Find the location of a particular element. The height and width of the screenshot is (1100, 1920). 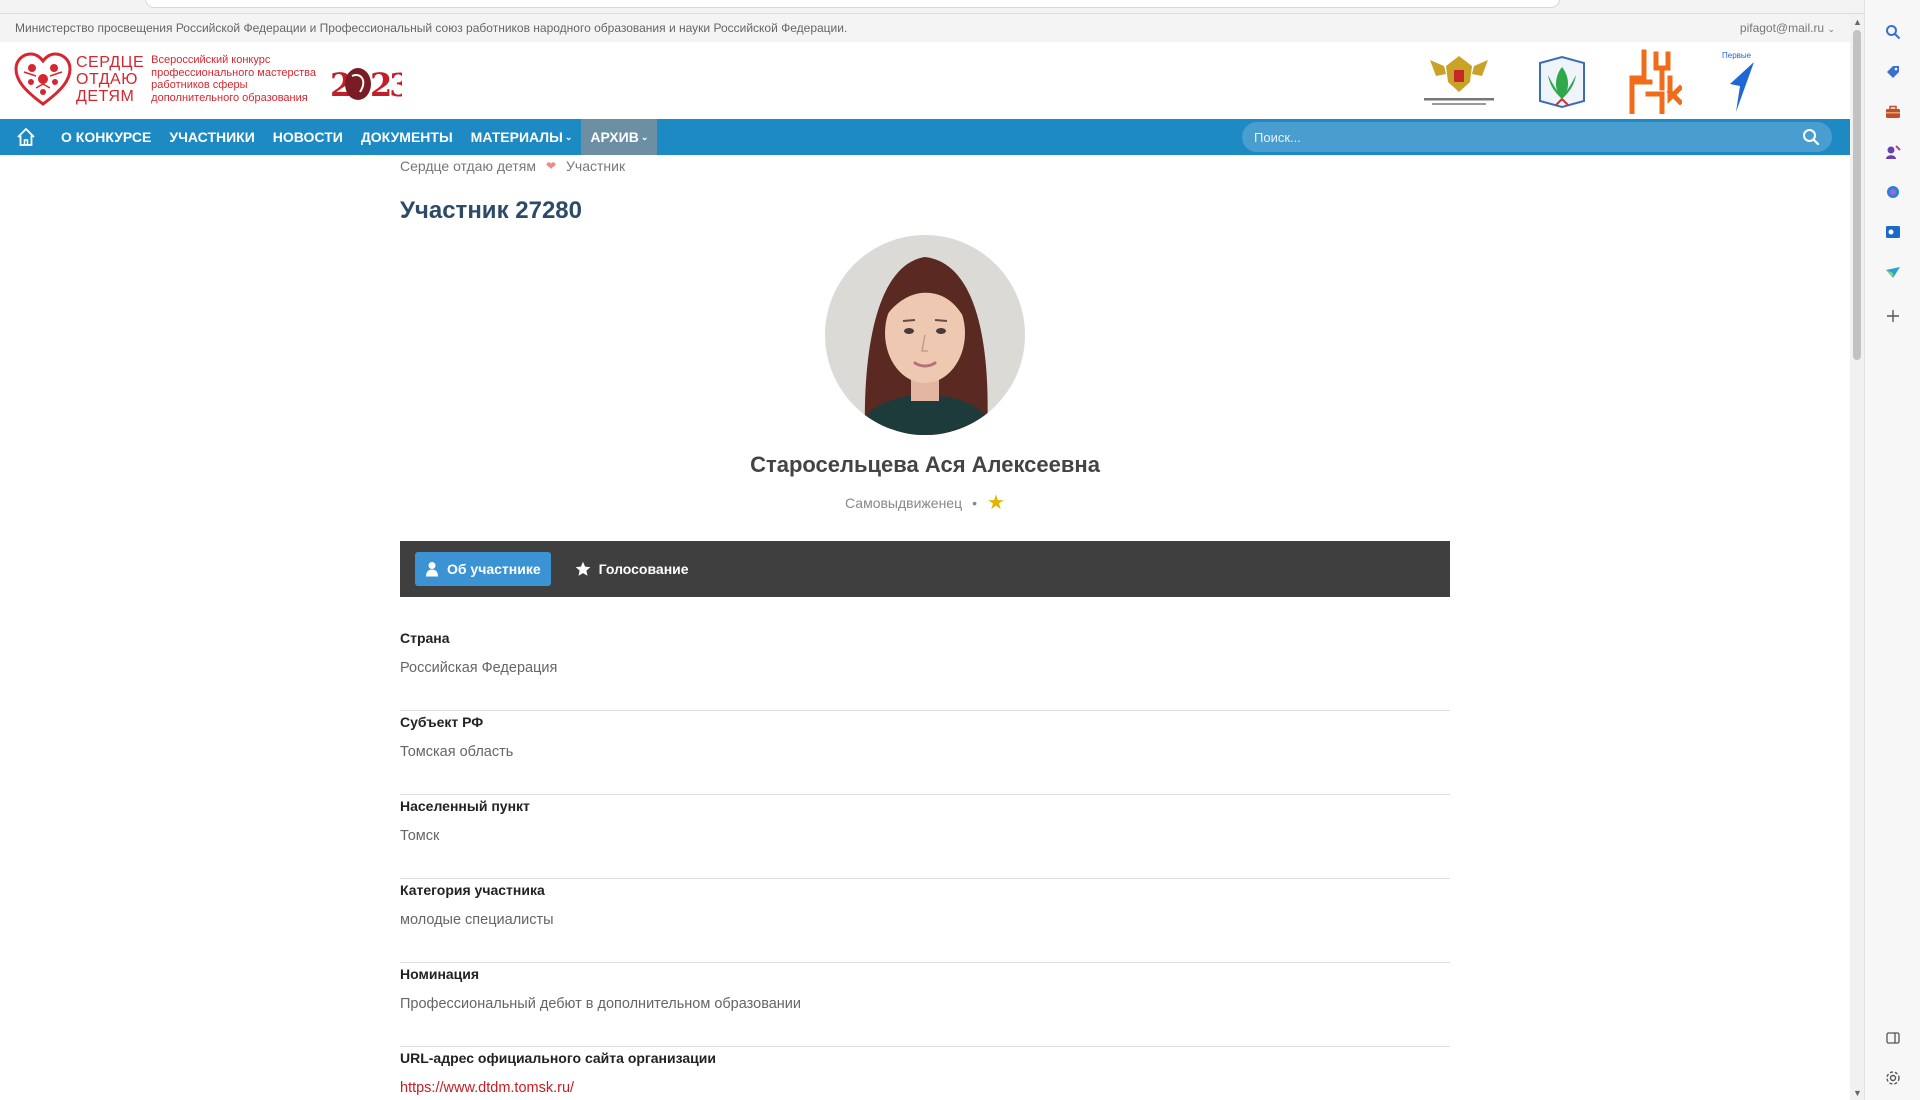

send-icon is located at coordinates (1893, 272).